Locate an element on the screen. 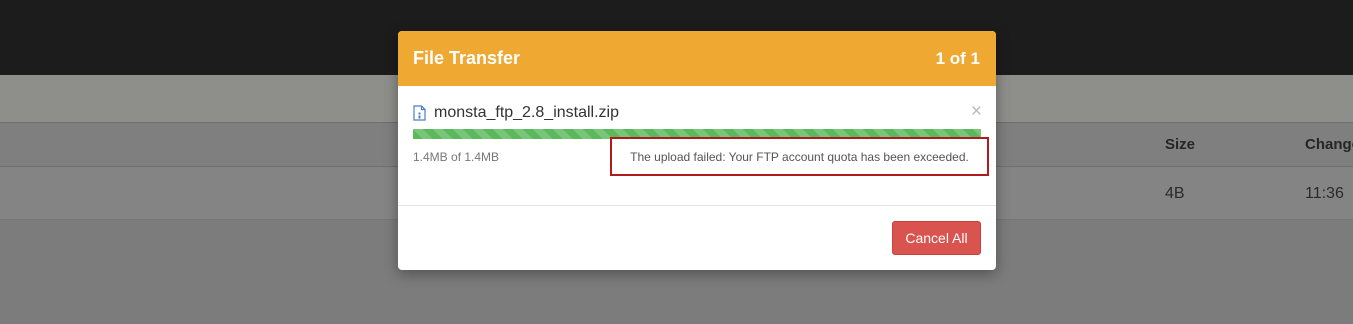  footer-divider is located at coordinates (697, 205).